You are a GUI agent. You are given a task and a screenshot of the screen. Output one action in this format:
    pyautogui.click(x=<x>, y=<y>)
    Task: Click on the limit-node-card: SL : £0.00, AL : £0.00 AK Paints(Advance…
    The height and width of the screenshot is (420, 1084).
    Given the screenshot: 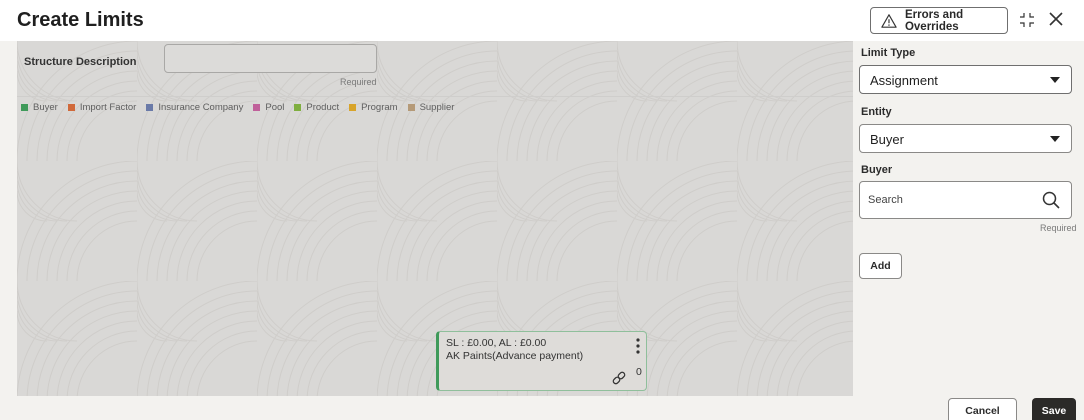 What is the action you would take?
    pyautogui.click(x=541, y=361)
    